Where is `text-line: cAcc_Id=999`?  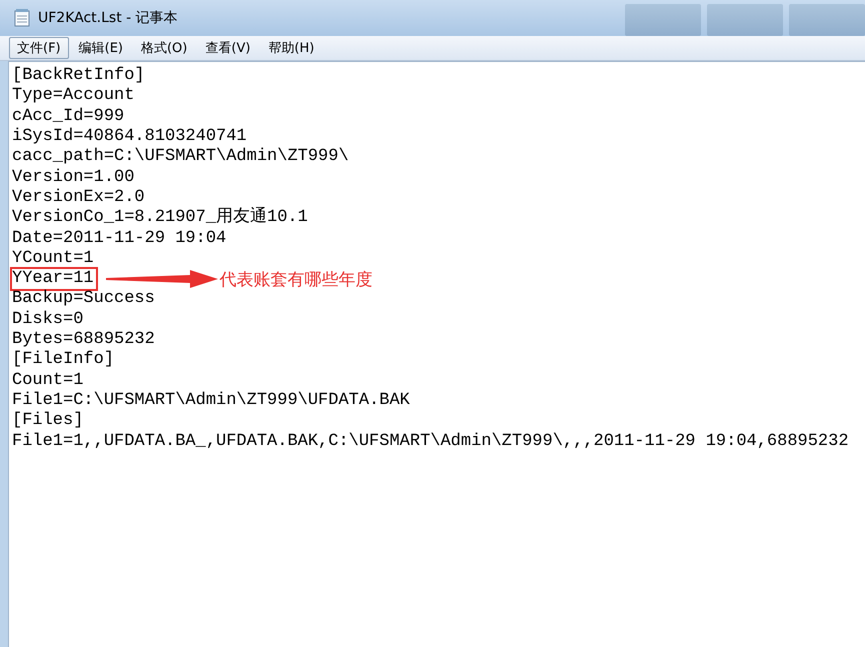
text-line: cAcc_Id=999 is located at coordinates (68, 117).